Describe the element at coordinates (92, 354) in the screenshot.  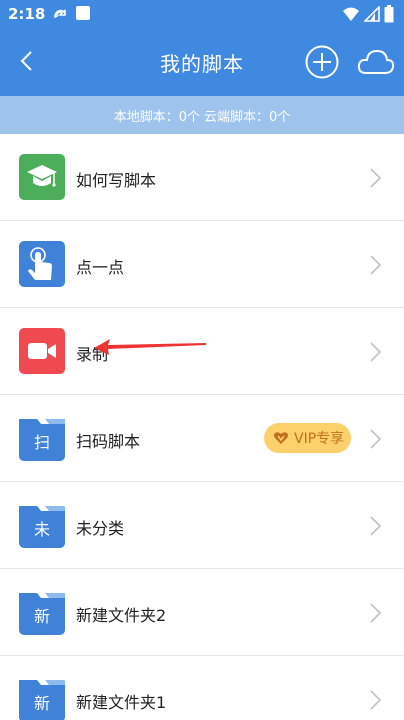
I see `list-item-label: 录制` at that location.